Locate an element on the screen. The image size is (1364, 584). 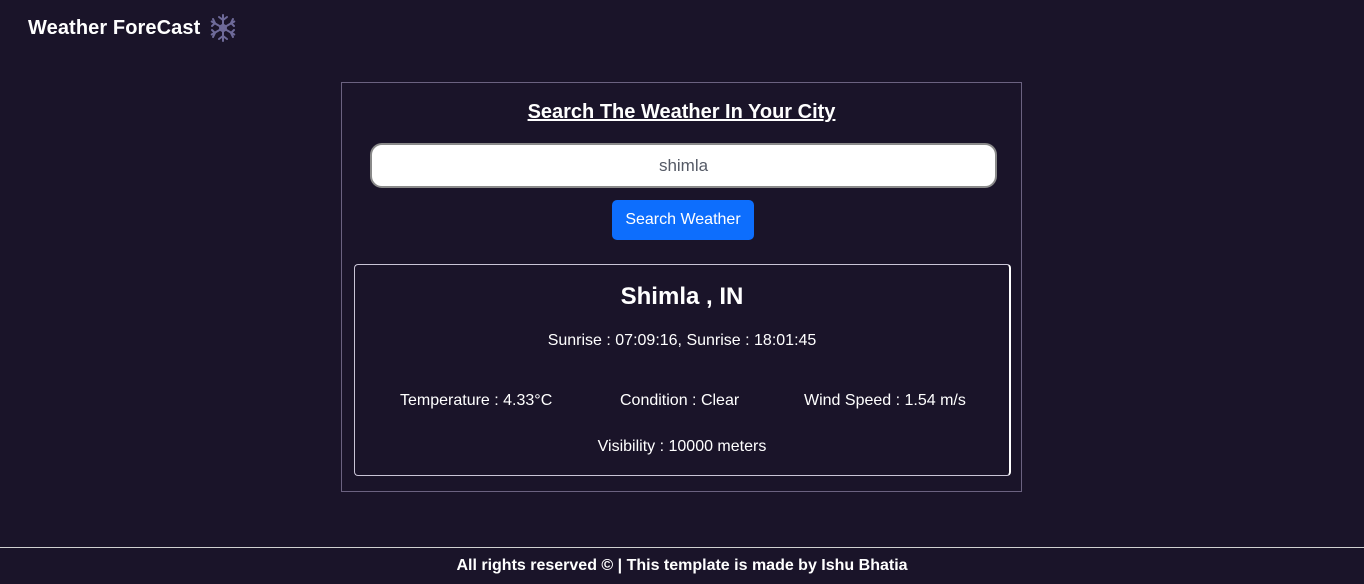
snowflake-icon is located at coordinates (223, 28).